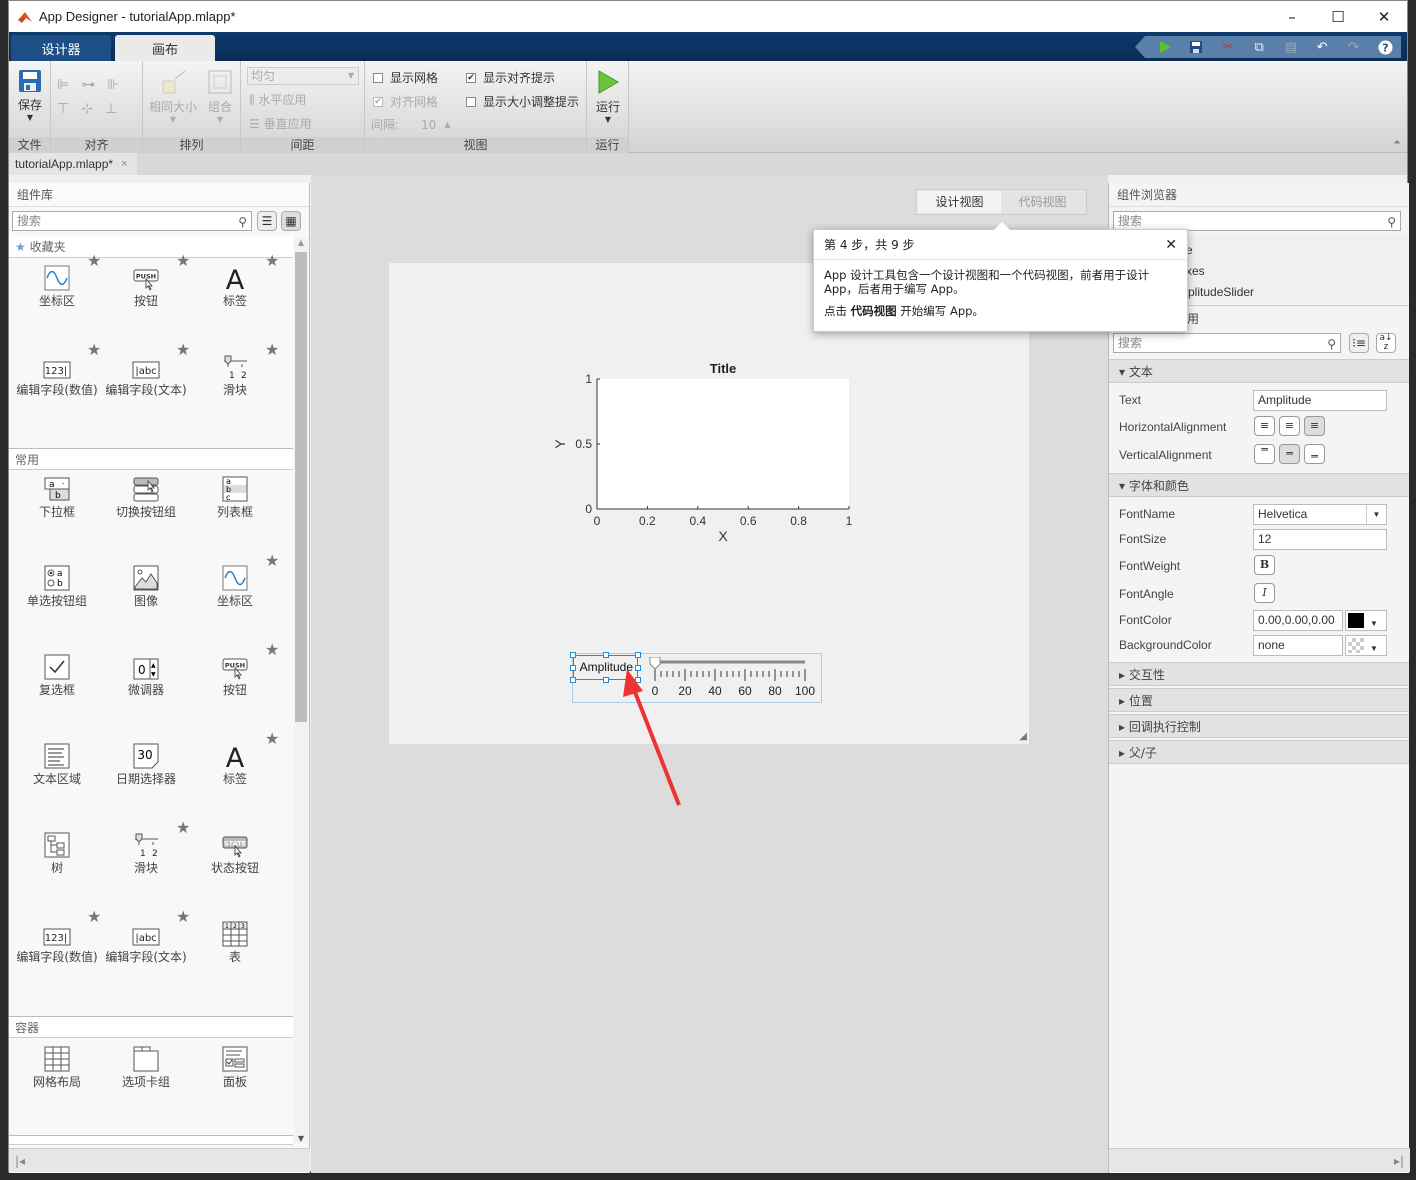  What do you see at coordinates (132, 221) in the screenshot?
I see `library-search-input: 搜索 ⚲` at bounding box center [132, 221].